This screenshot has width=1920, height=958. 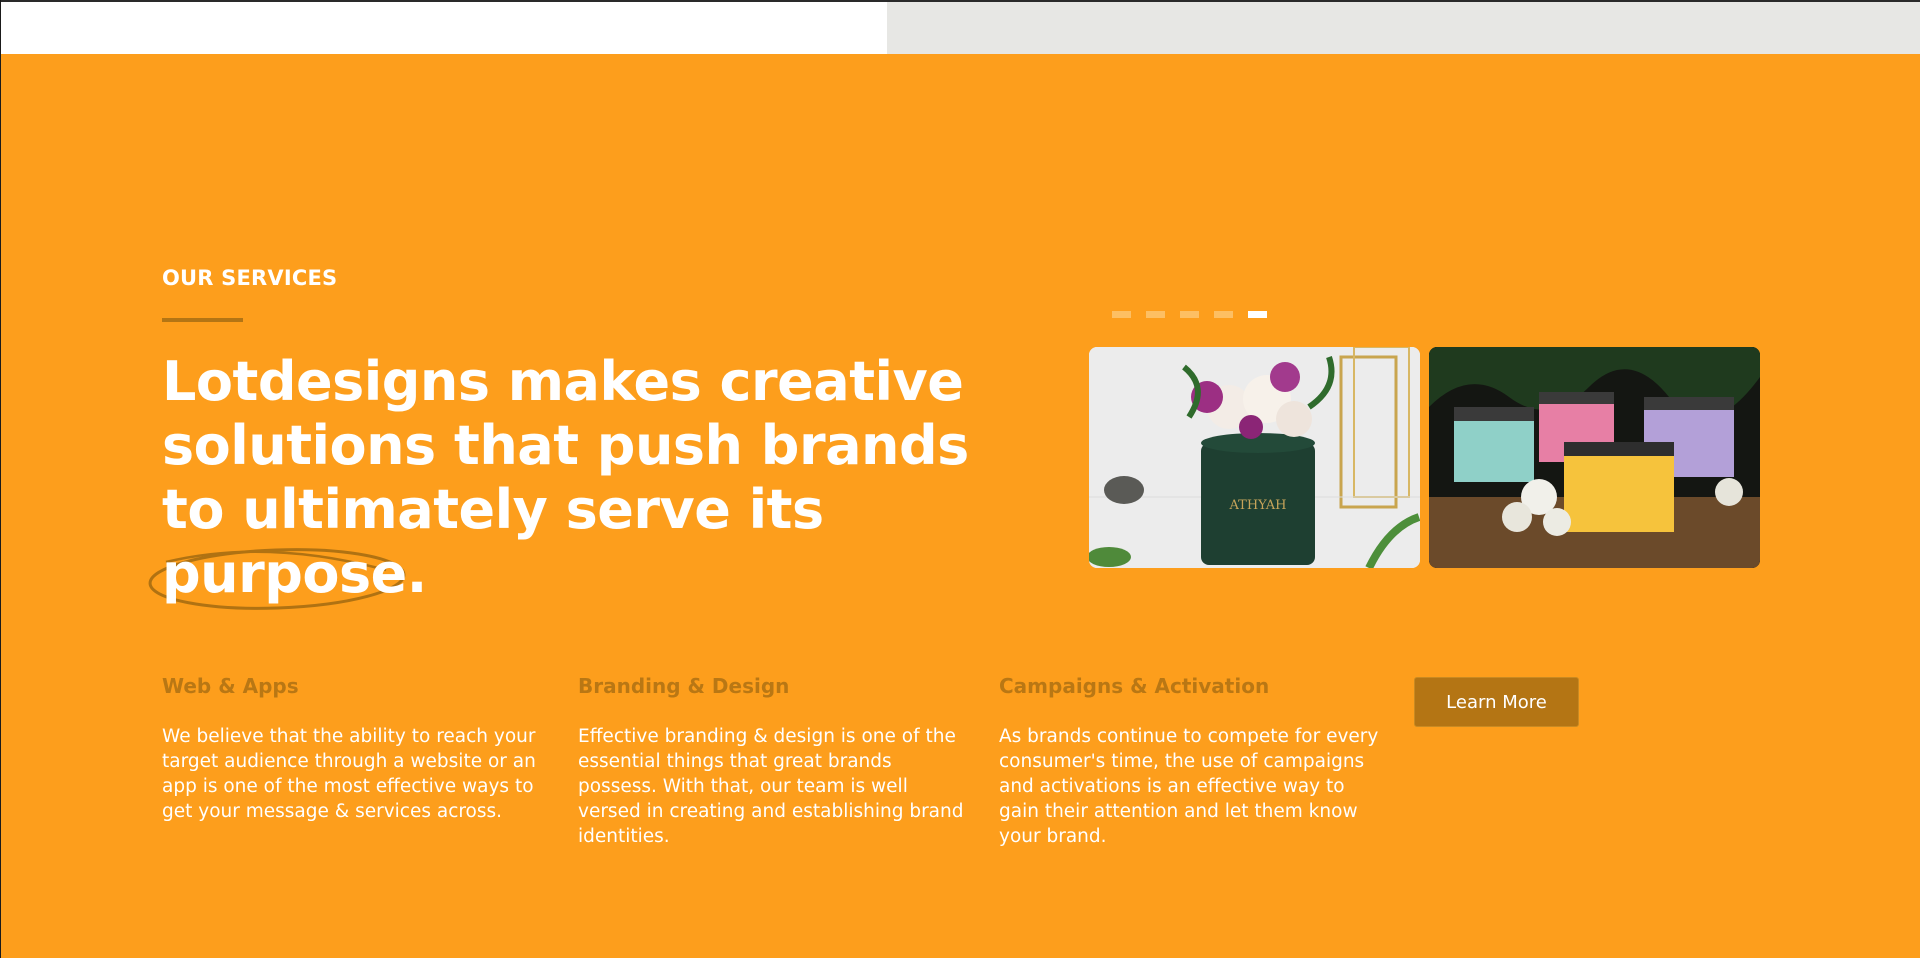 I want to click on top-bar, so click(x=960, y=27).